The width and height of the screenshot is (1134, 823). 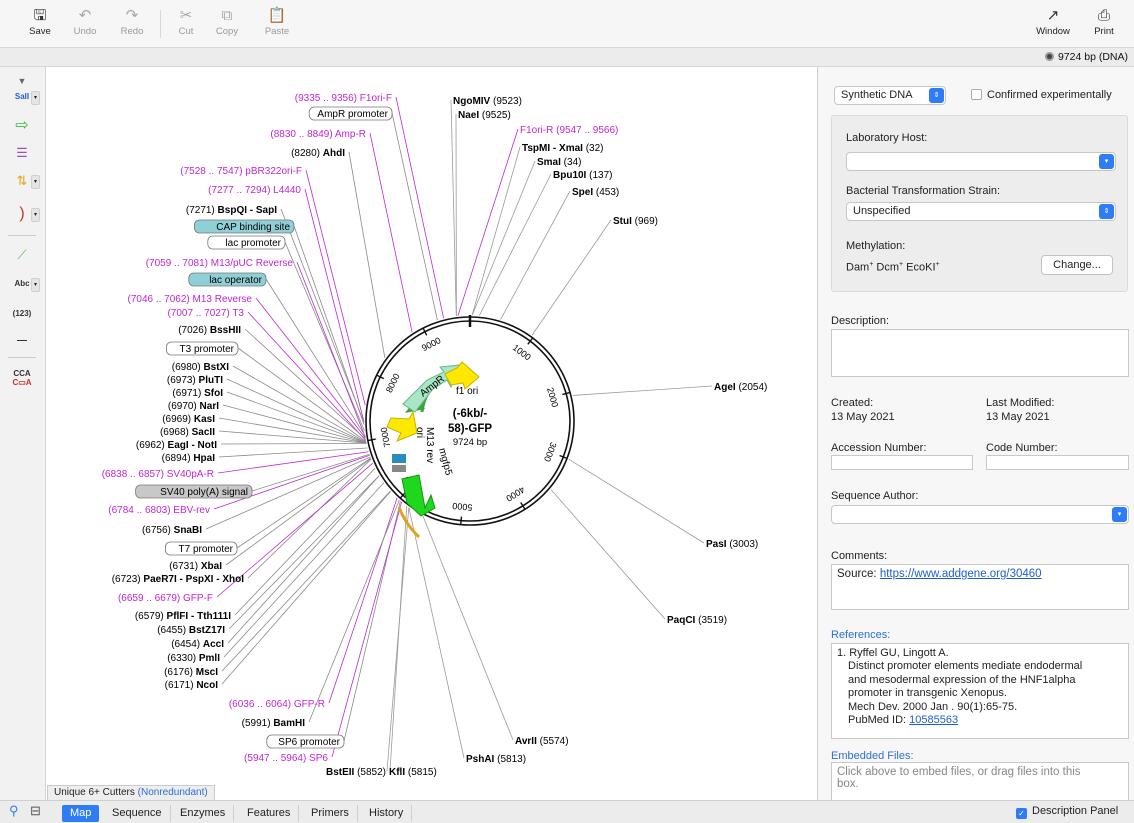 I want to click on map-label-pluti: (6973) PluTI, so click(x=195, y=380).